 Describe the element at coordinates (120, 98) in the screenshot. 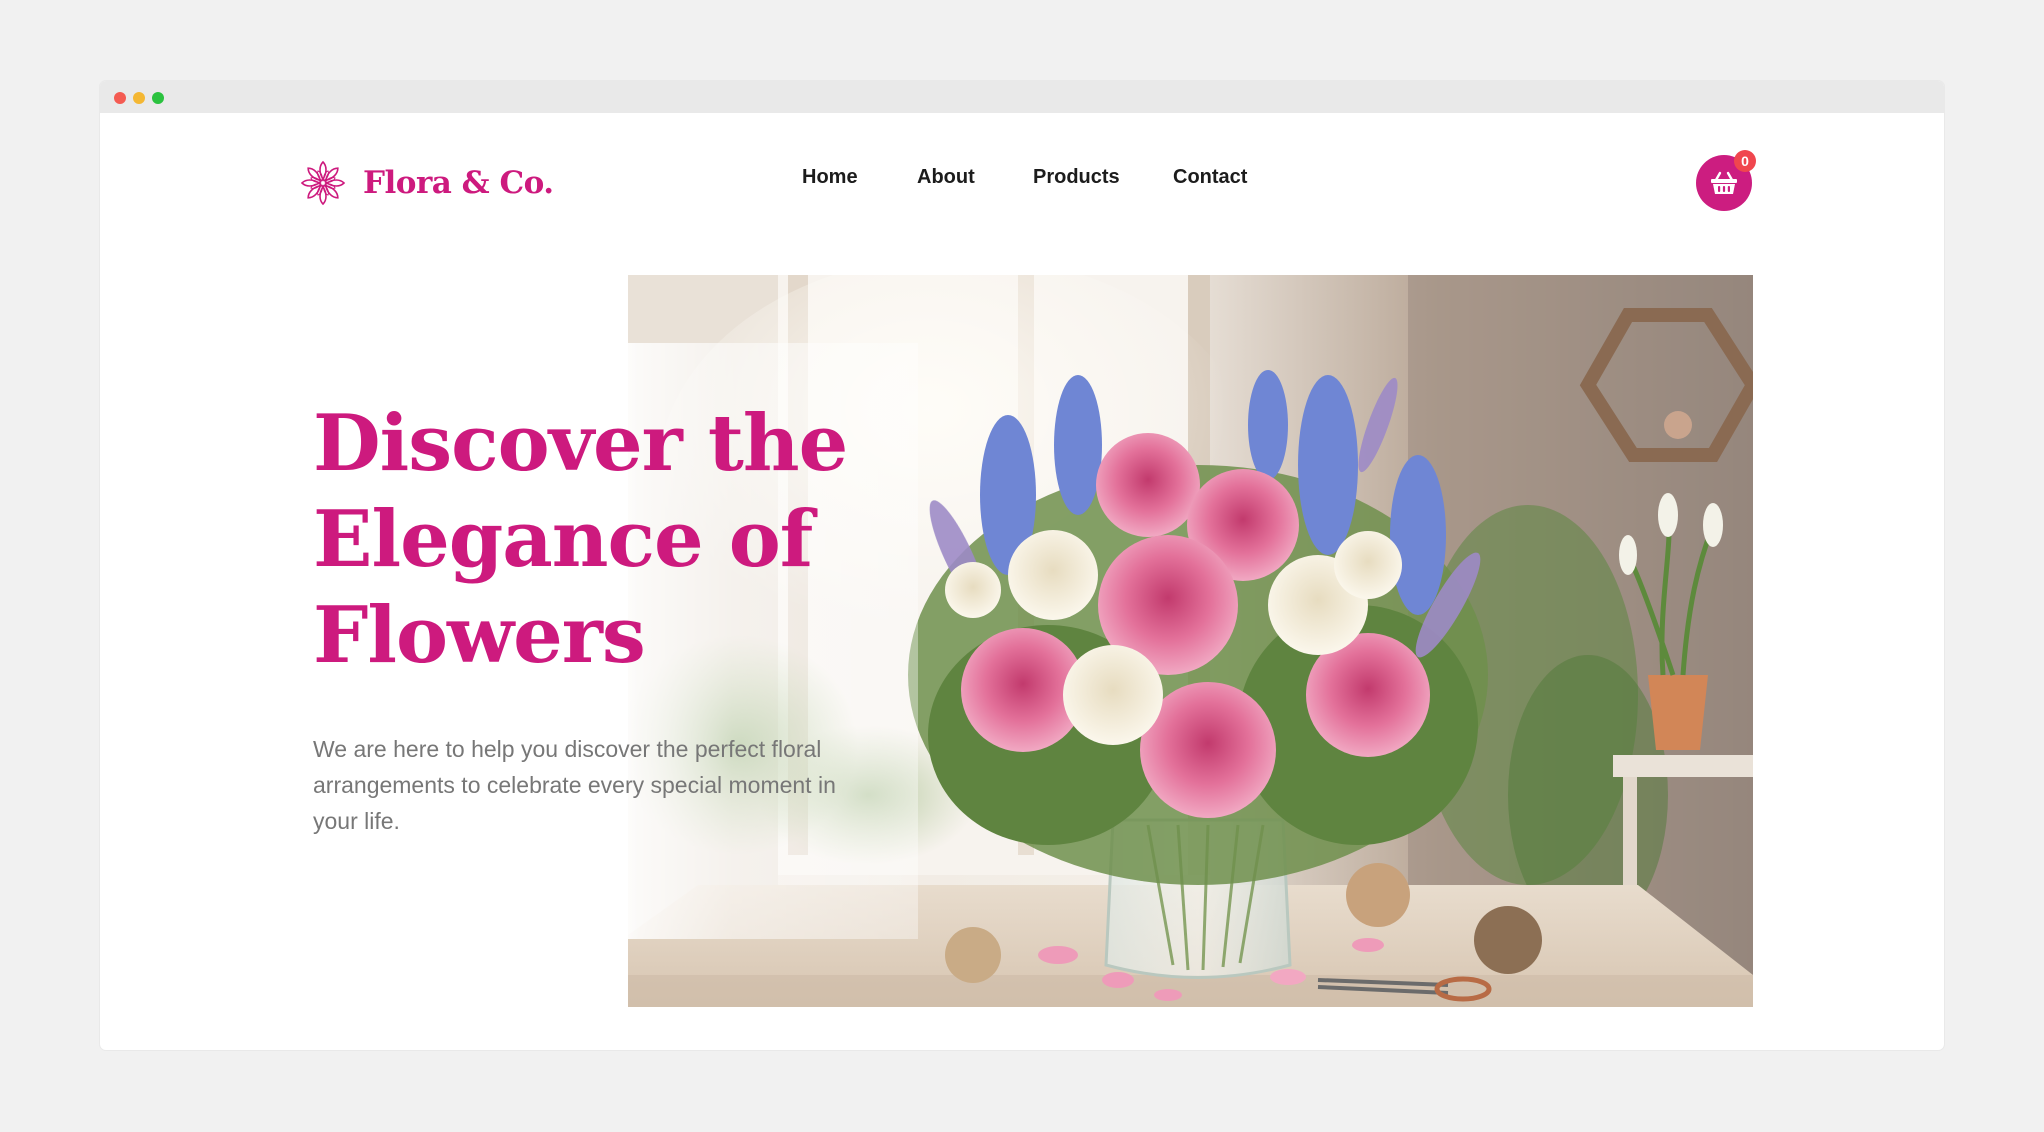

I see `close-window-button` at that location.